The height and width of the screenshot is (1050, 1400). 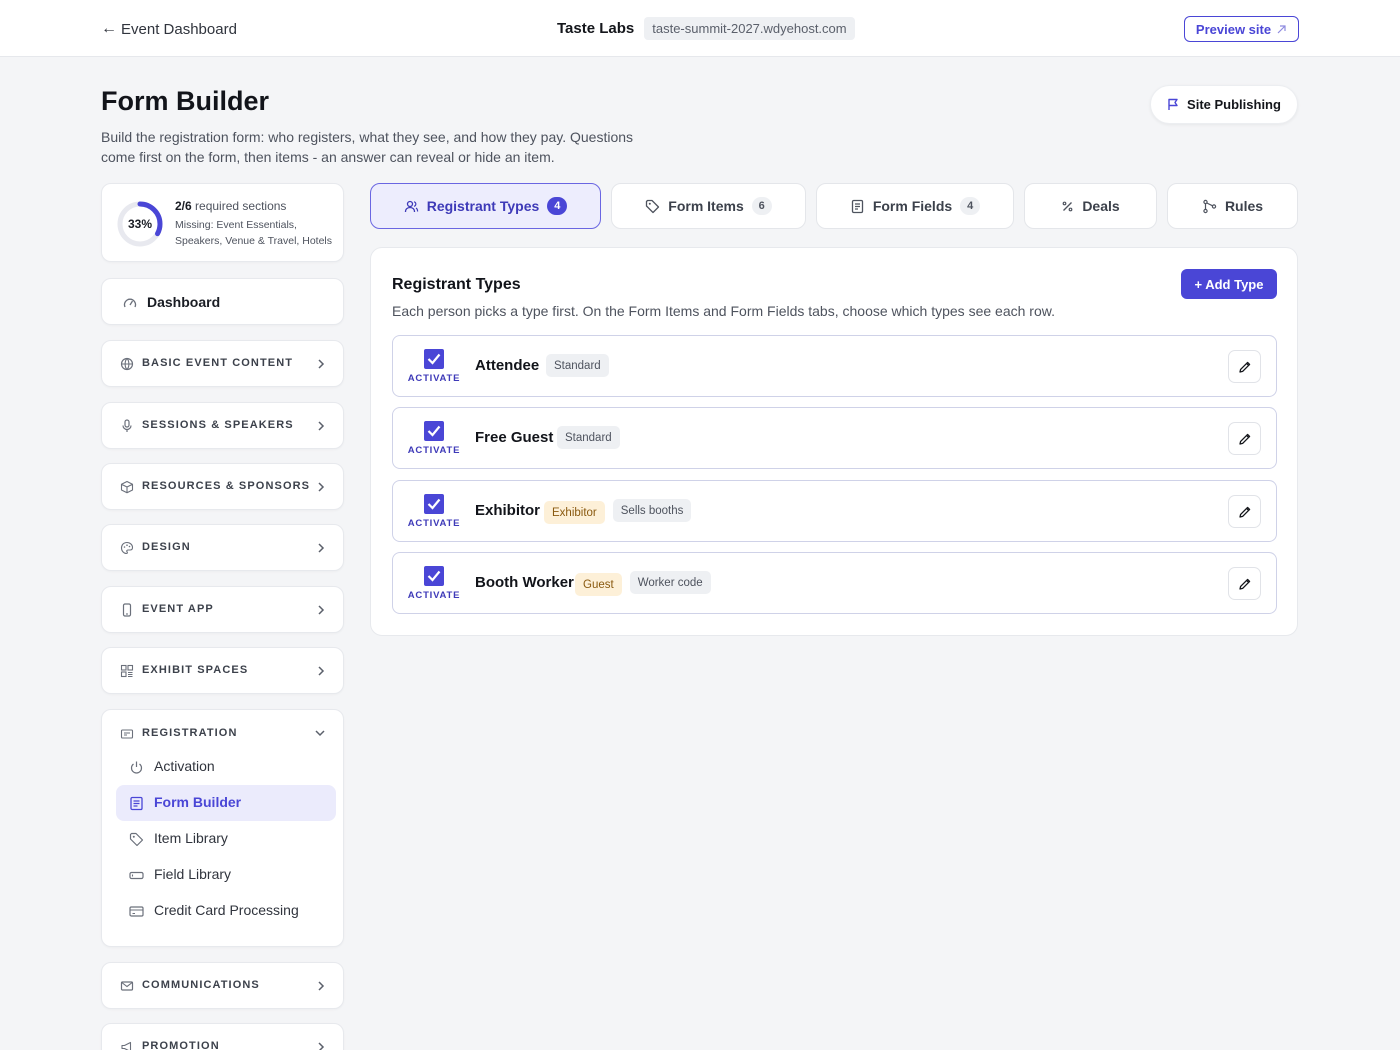 What do you see at coordinates (912, 206) in the screenshot?
I see `tab-label: Form Fields` at bounding box center [912, 206].